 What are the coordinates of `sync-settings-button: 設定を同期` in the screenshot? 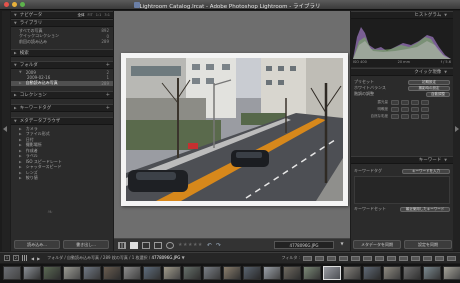 It's located at (428, 244).